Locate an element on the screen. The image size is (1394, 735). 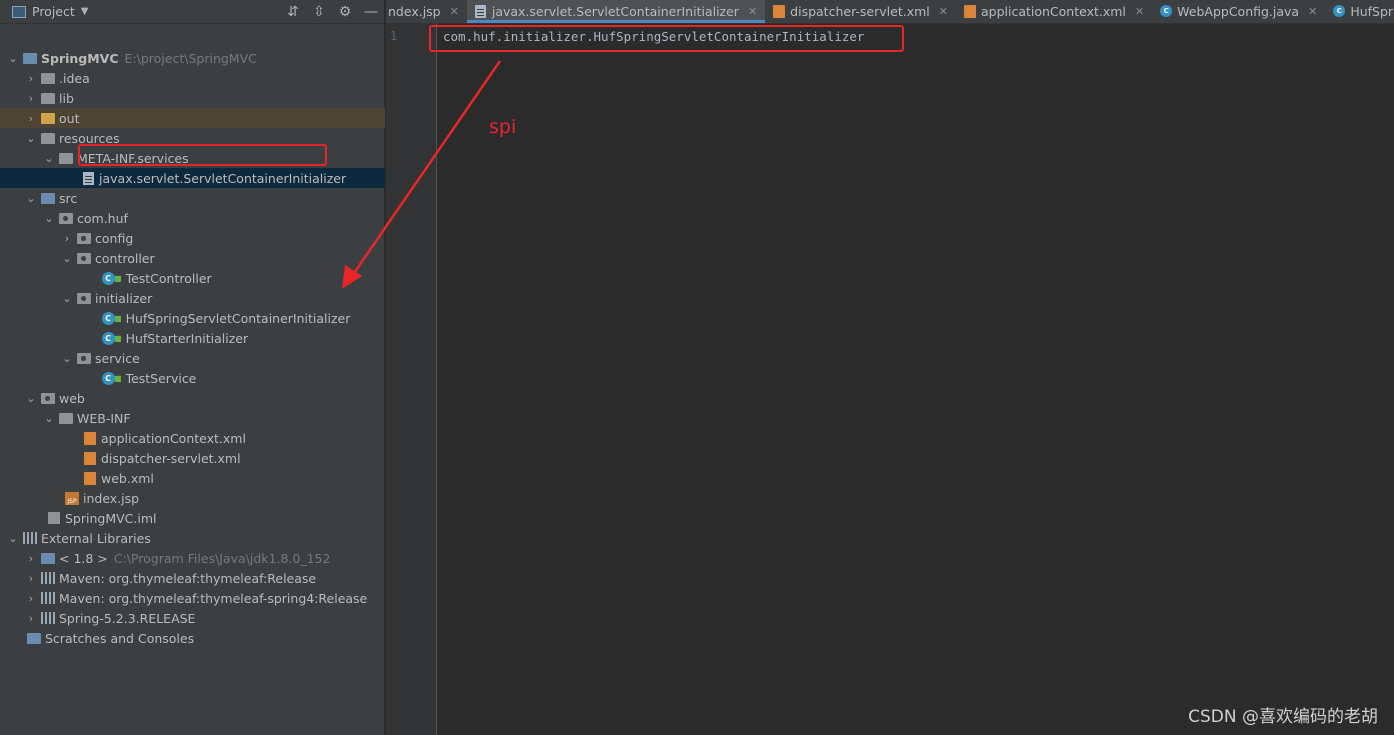
tree-item-hufspringservletcontainerinitializer: C ■ HufSpringServletContainerInitializer is located at coordinates (192, 318).